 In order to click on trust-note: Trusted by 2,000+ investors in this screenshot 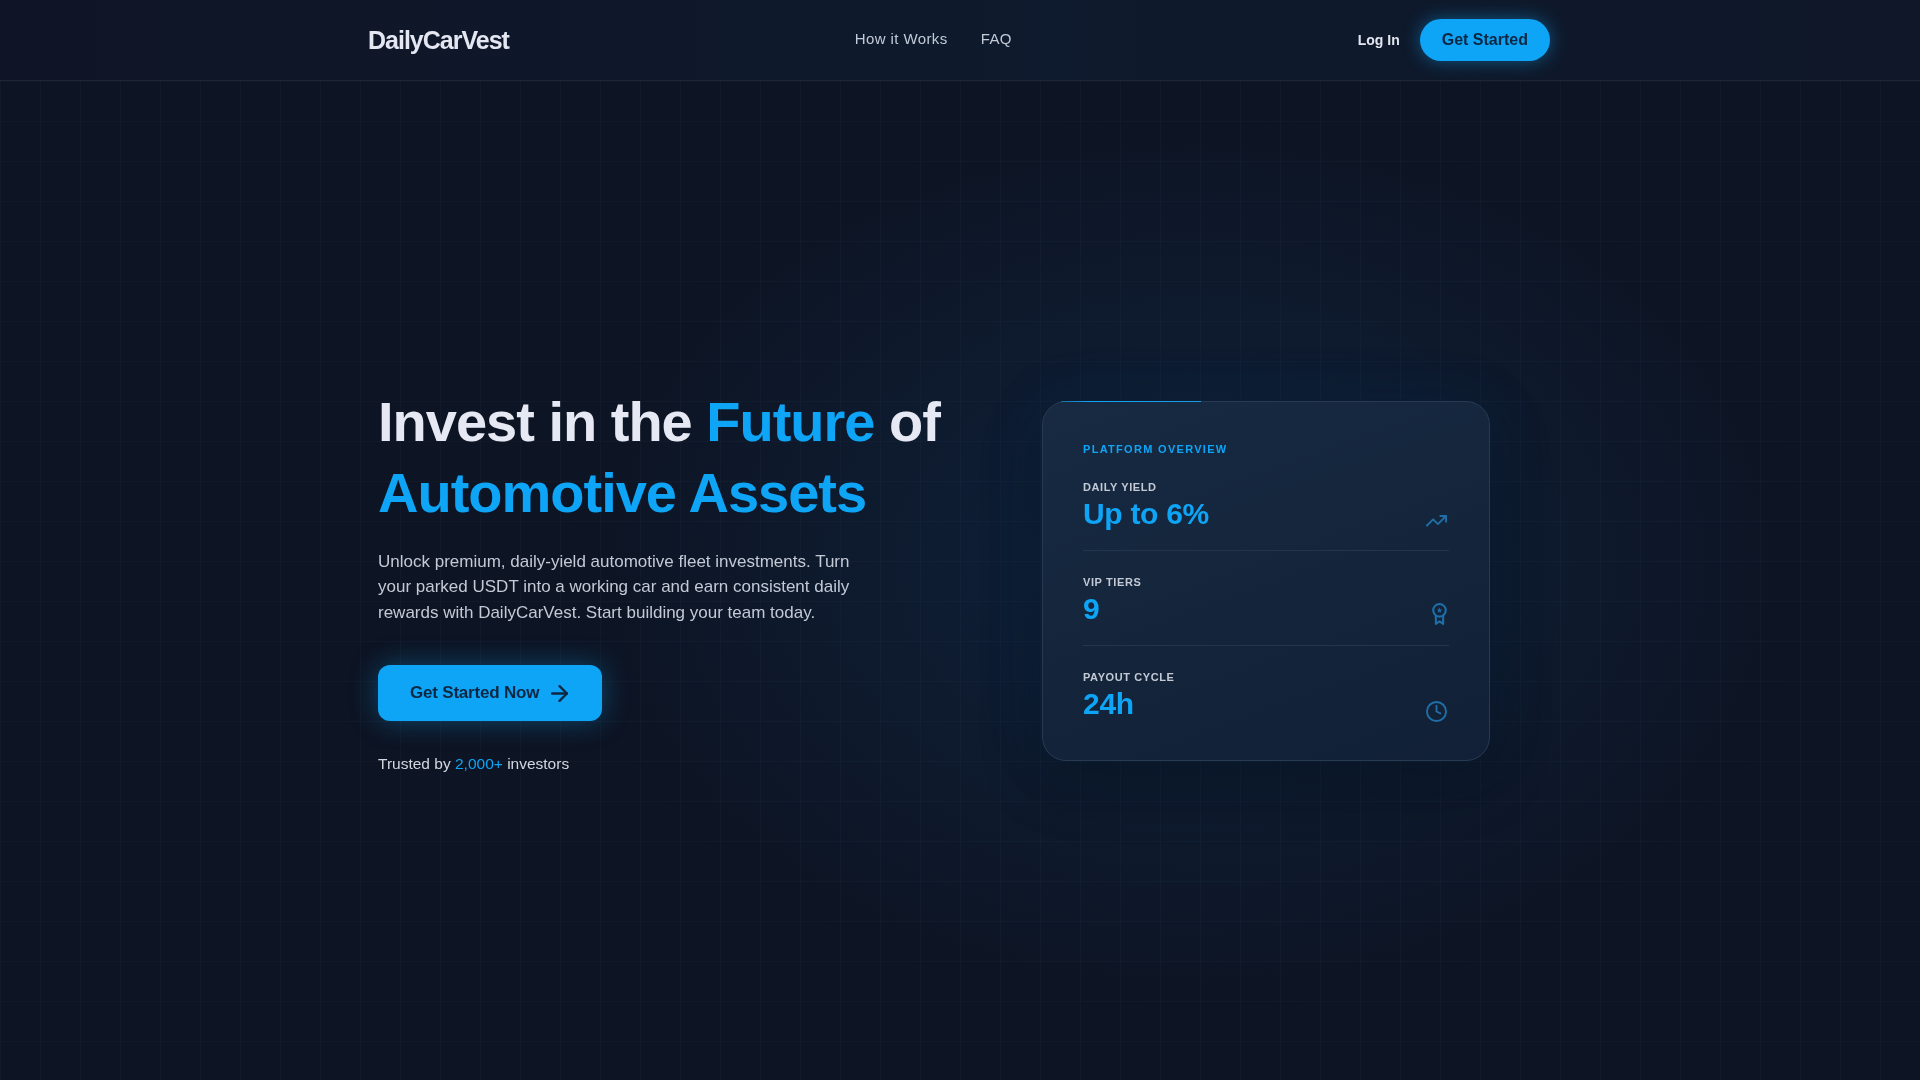, I will do `click(474, 764)`.